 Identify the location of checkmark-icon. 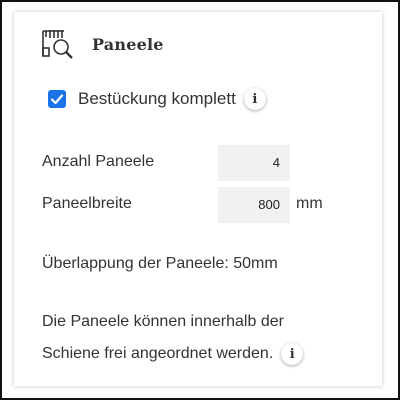
(57, 99).